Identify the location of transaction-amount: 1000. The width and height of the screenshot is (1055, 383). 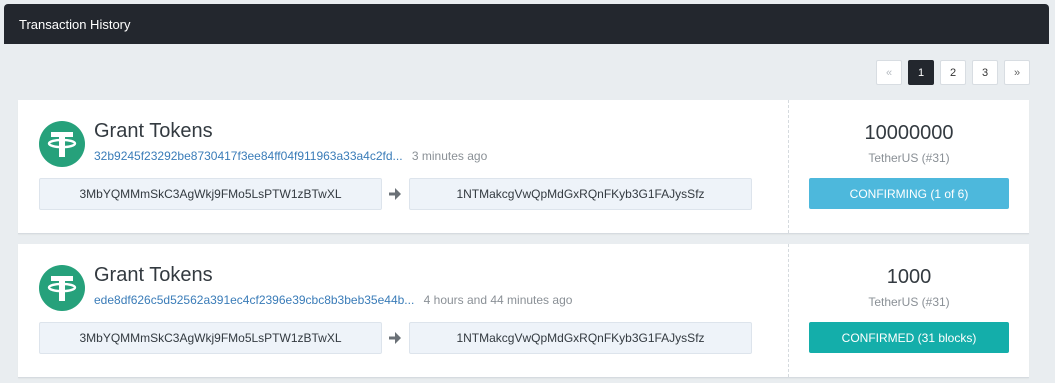
(909, 277).